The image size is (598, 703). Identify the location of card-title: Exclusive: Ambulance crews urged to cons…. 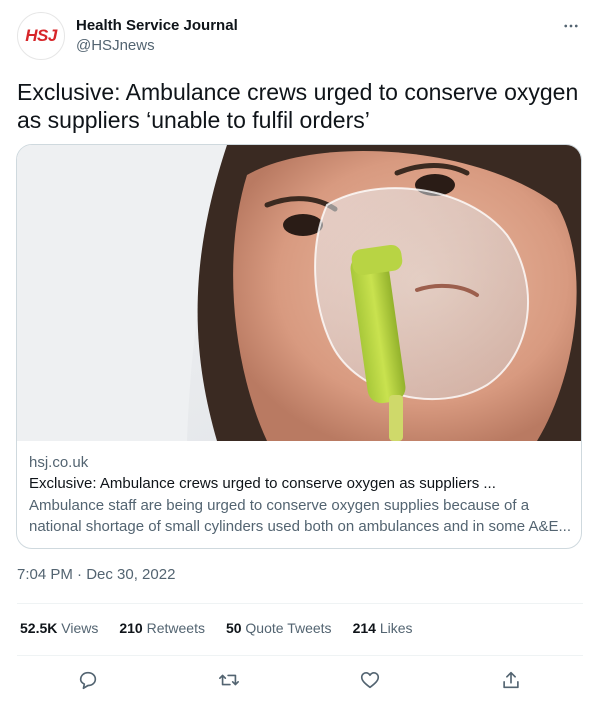
(300, 484).